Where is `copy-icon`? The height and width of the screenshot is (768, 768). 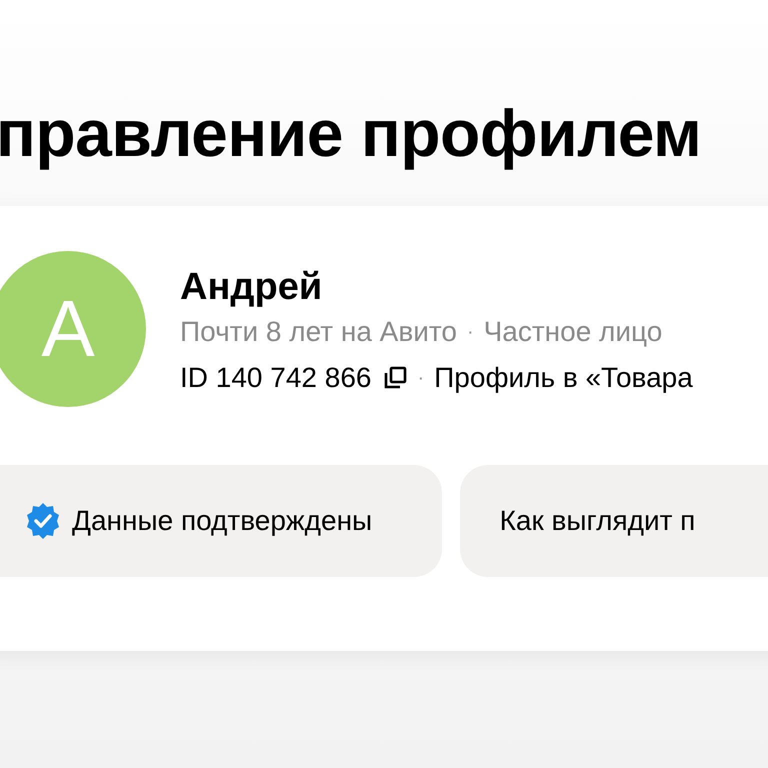
copy-icon is located at coordinates (395, 378).